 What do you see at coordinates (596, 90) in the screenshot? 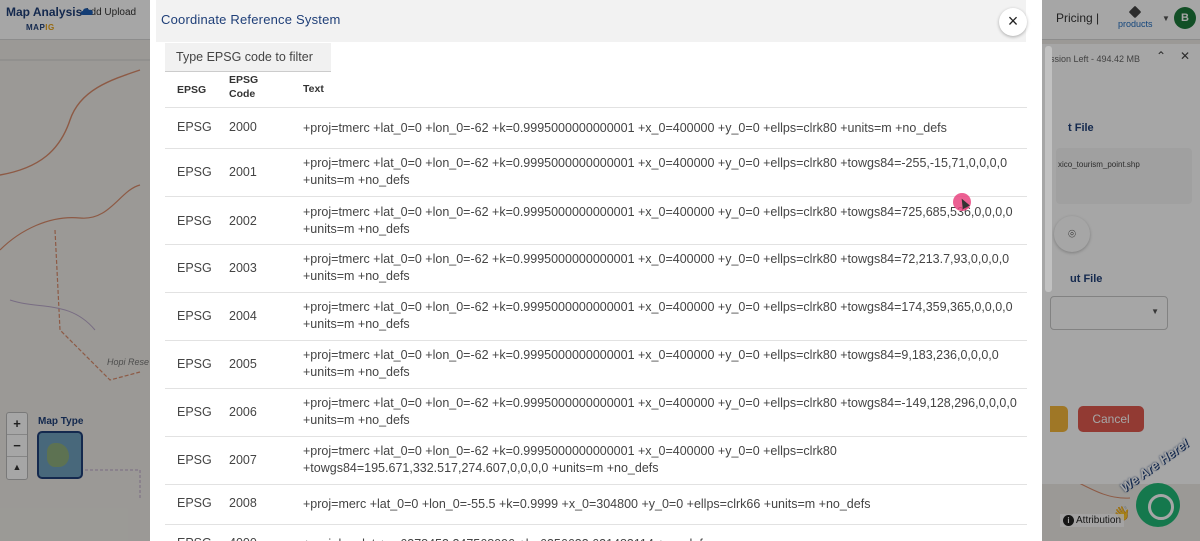
I see `table-header: EPSG EPSG Code Text` at bounding box center [596, 90].